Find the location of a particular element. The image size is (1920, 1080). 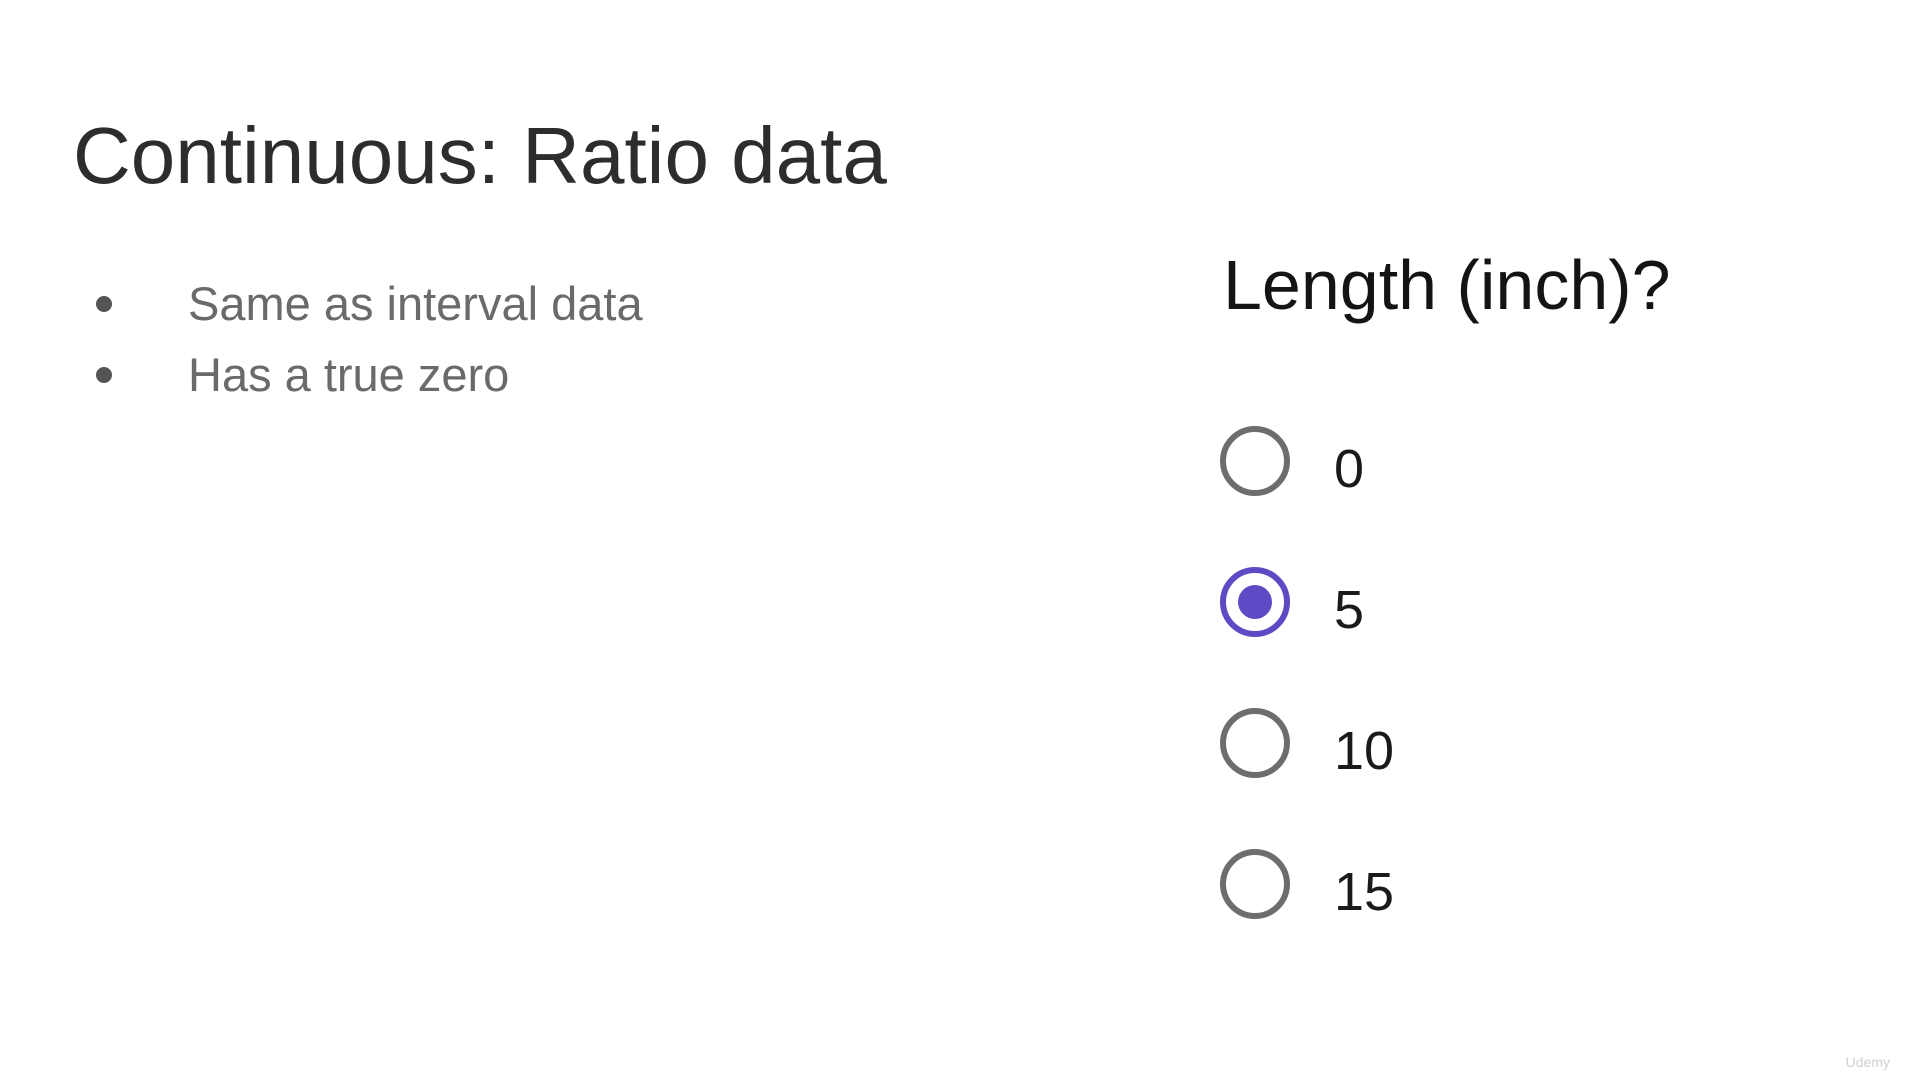

bullet-item: Has a true zero is located at coordinates (369, 374).